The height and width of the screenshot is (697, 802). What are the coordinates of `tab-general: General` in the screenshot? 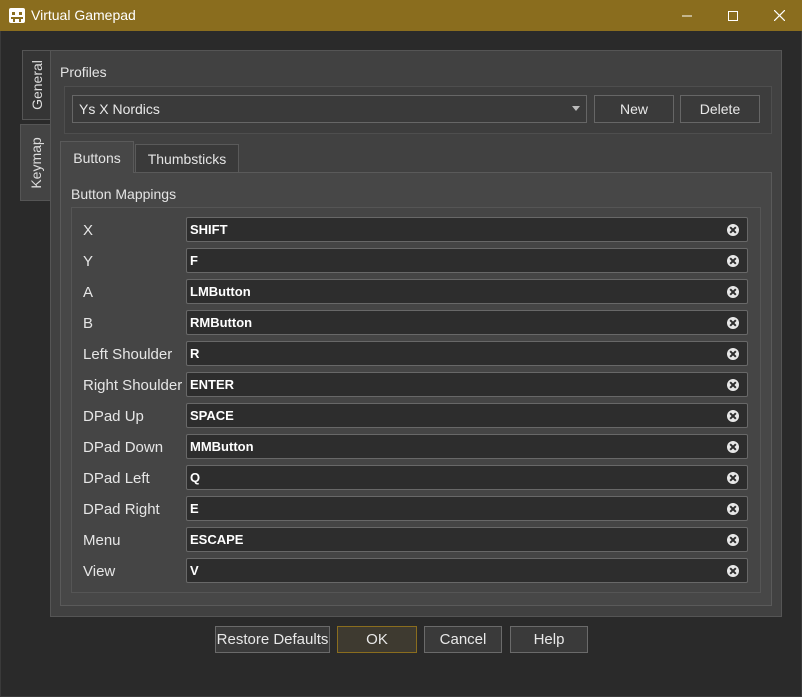 It's located at (36, 85).